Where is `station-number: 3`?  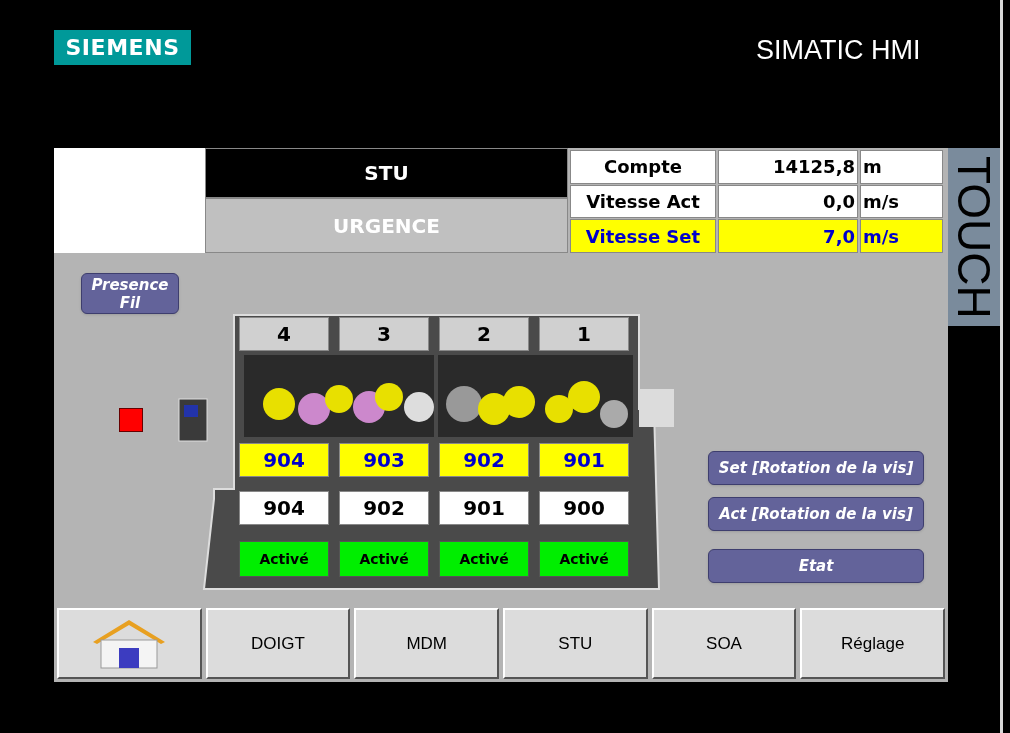
station-number: 3 is located at coordinates (384, 334).